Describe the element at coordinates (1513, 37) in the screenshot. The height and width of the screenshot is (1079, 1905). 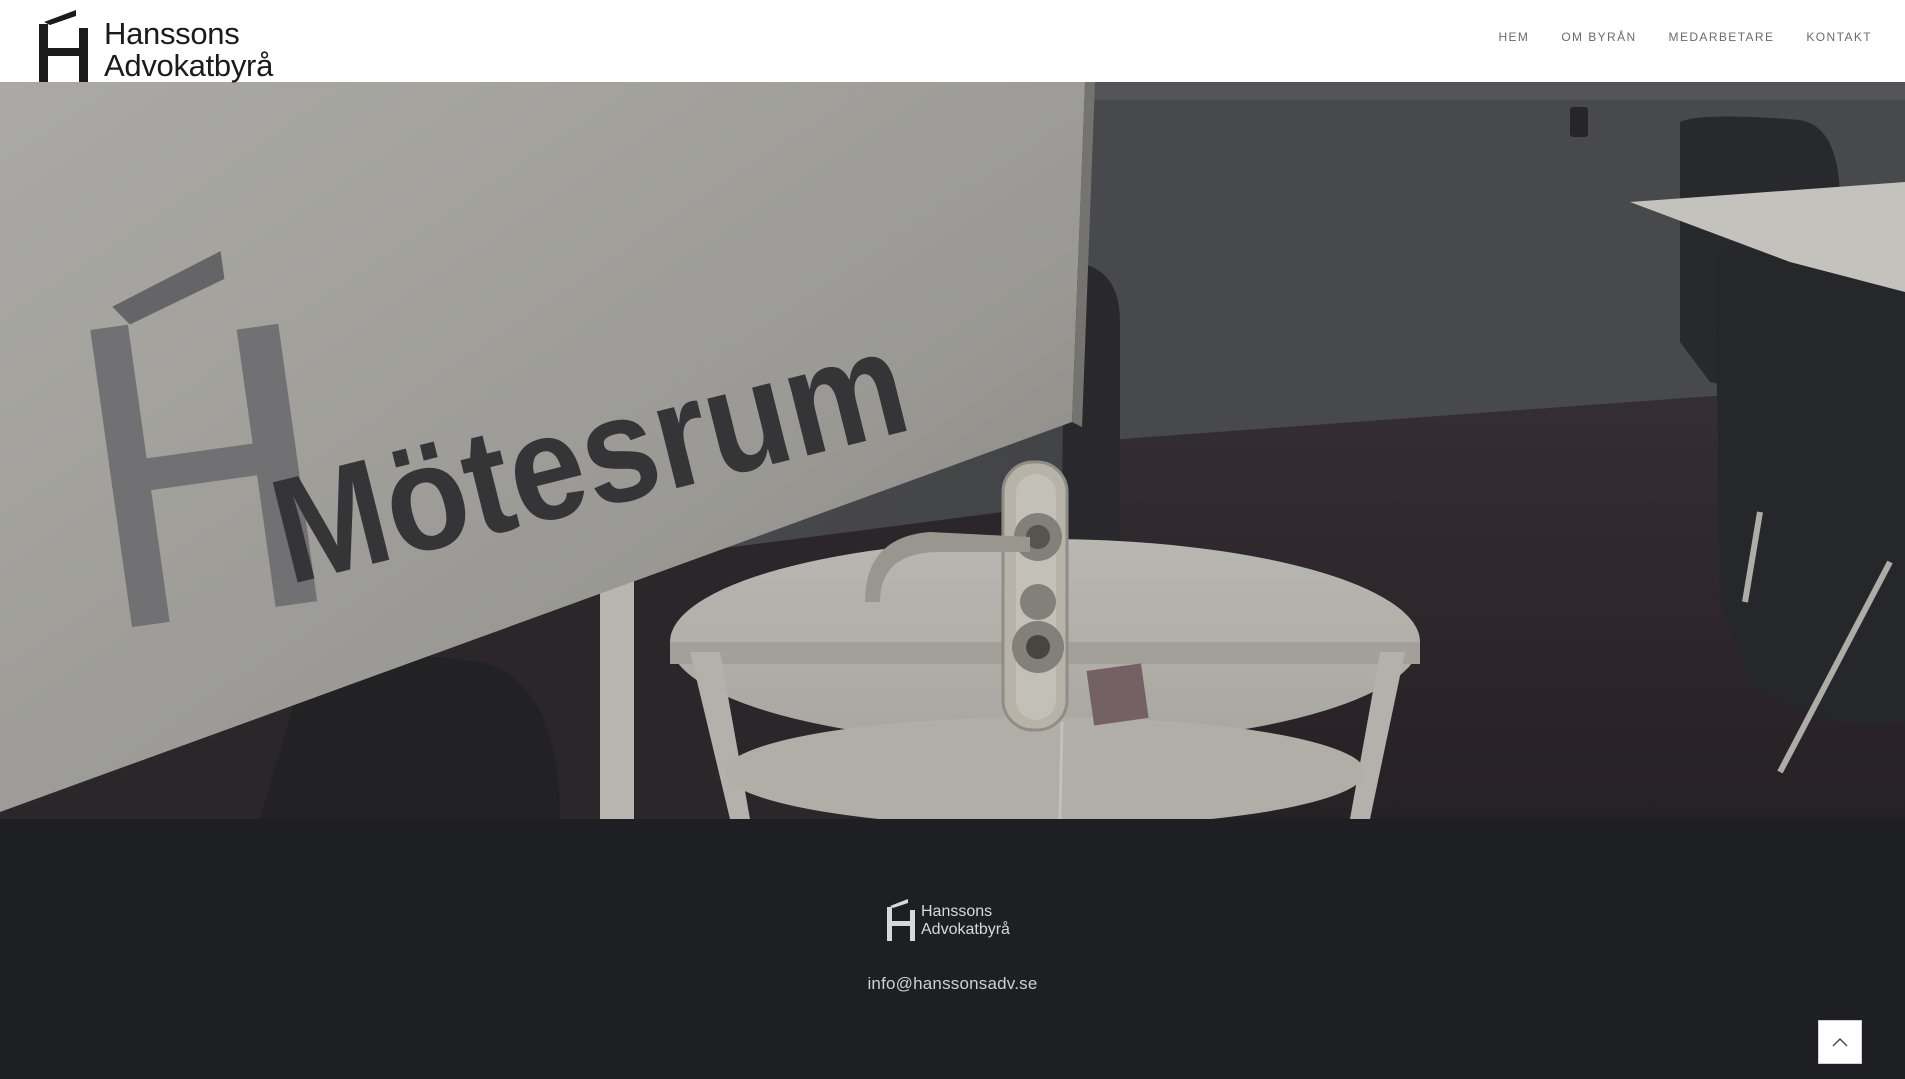
I see `nav-item-hem: HEM` at that location.